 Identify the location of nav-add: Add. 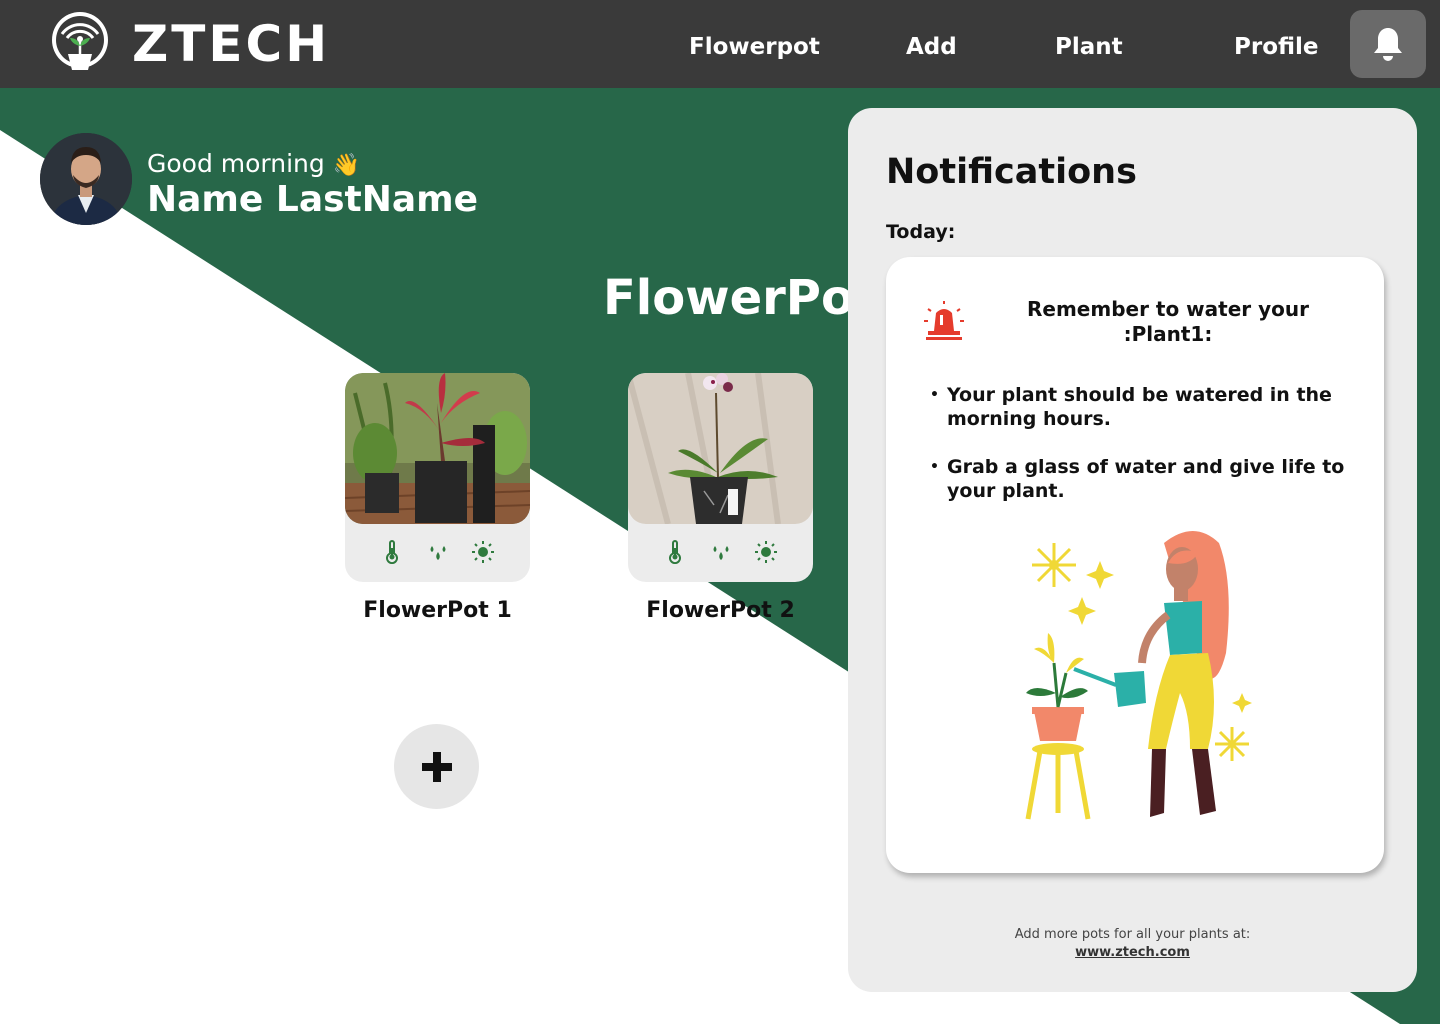
(931, 47).